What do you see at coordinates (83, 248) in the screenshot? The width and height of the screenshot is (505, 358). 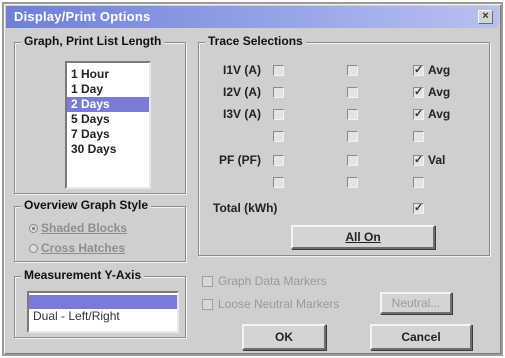 I see `radio-cross-hatches-label: Cross Hatches` at bounding box center [83, 248].